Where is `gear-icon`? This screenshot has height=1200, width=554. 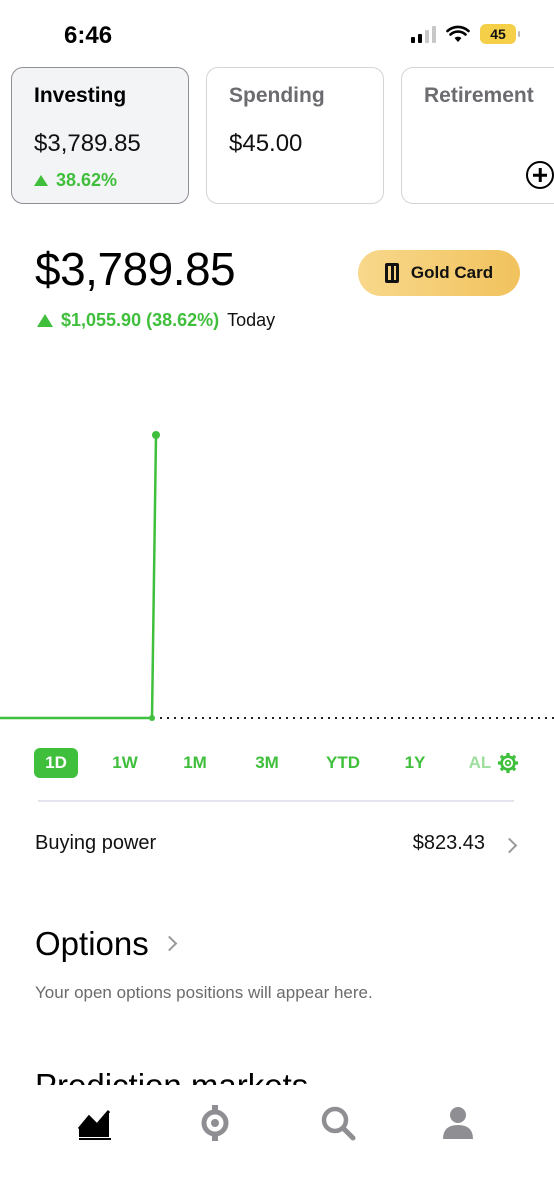 gear-icon is located at coordinates (508, 763).